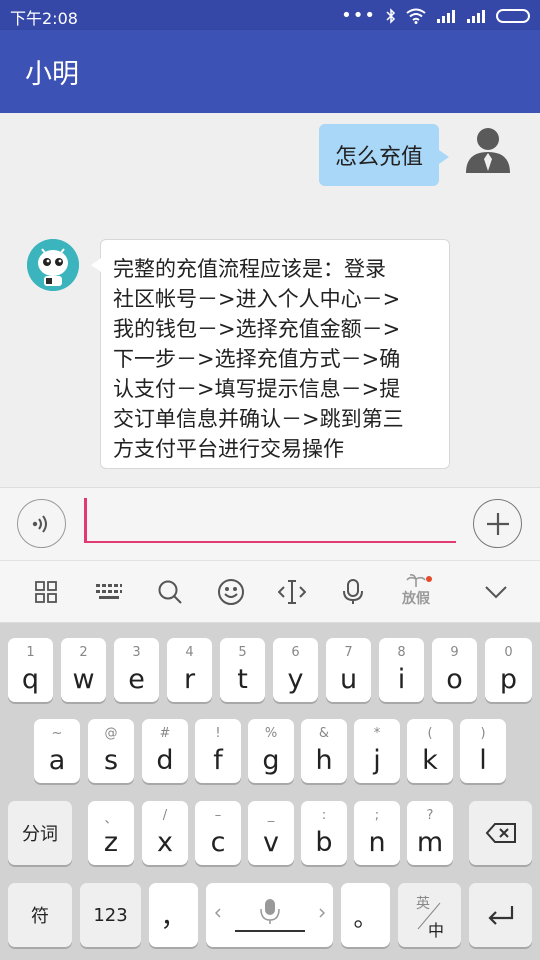  I want to click on message-input-bar, so click(270, 523).